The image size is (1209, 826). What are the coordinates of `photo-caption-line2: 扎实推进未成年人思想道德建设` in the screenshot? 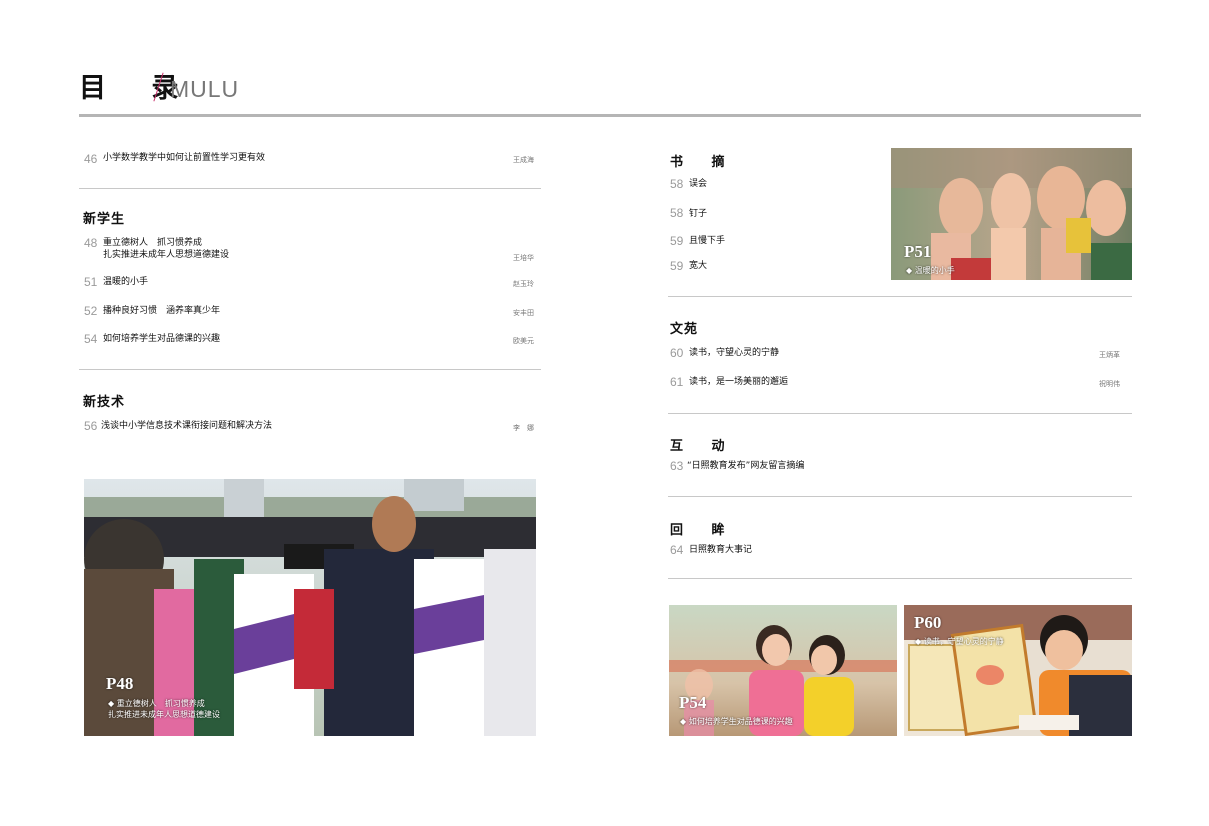 It's located at (164, 714).